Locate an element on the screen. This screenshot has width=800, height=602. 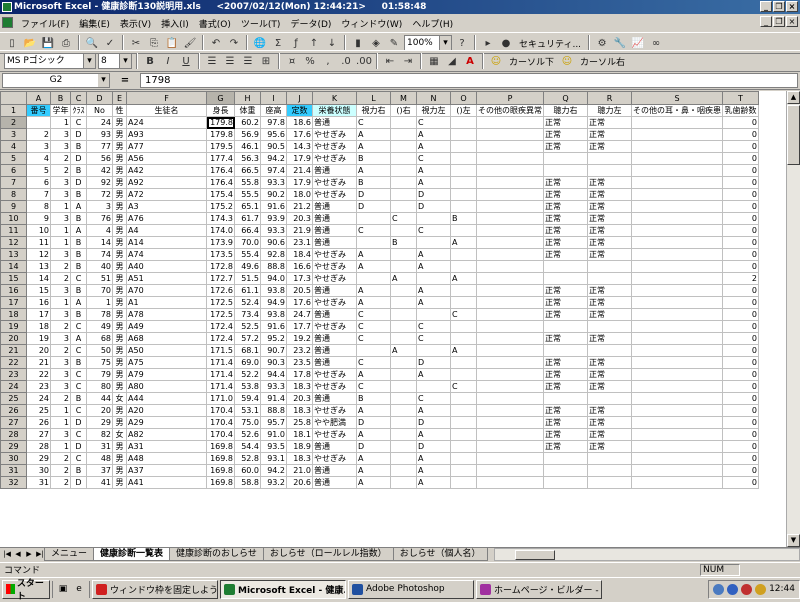
column-header: K is located at coordinates (334, 98).